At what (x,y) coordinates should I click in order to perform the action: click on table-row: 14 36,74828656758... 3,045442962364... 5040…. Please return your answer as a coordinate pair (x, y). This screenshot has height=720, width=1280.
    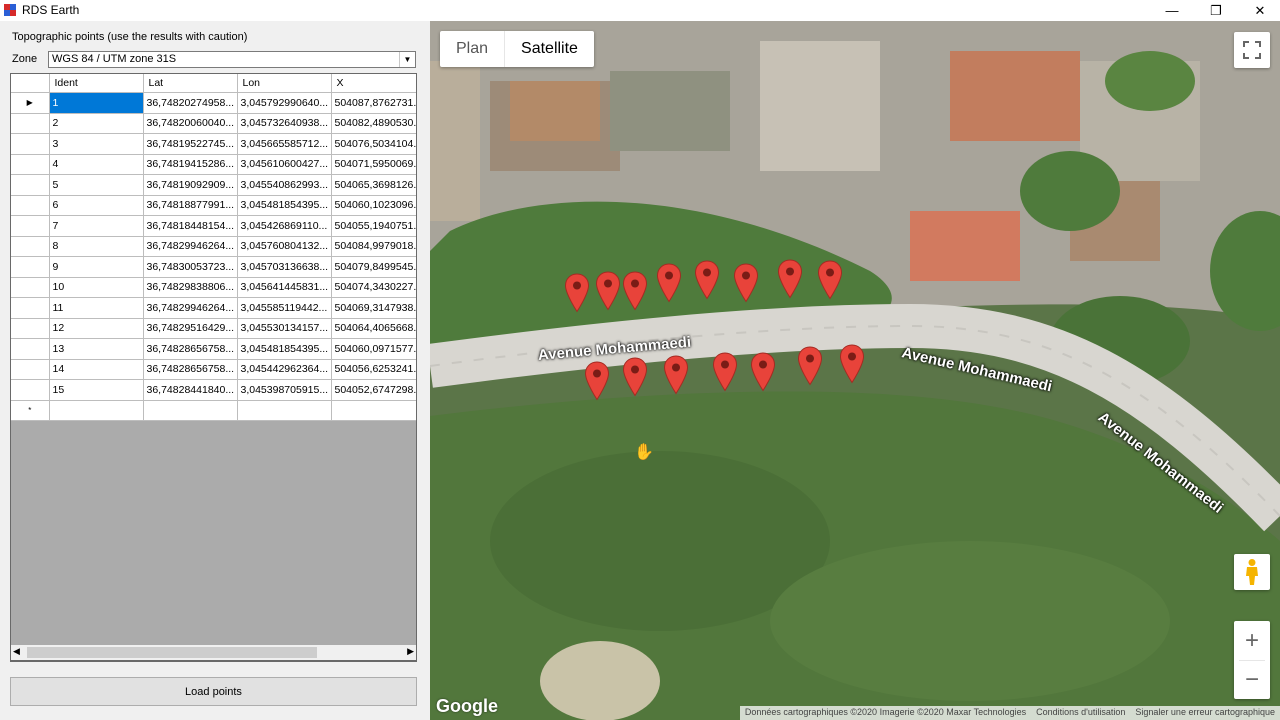
    Looking at the image, I should click on (213, 369).